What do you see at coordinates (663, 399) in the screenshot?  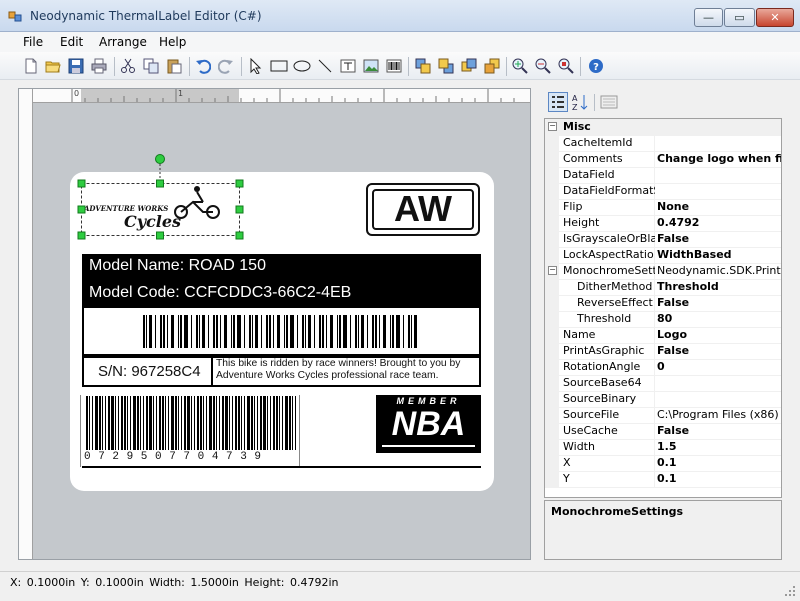 I see `property-row: SourceBinary` at bounding box center [663, 399].